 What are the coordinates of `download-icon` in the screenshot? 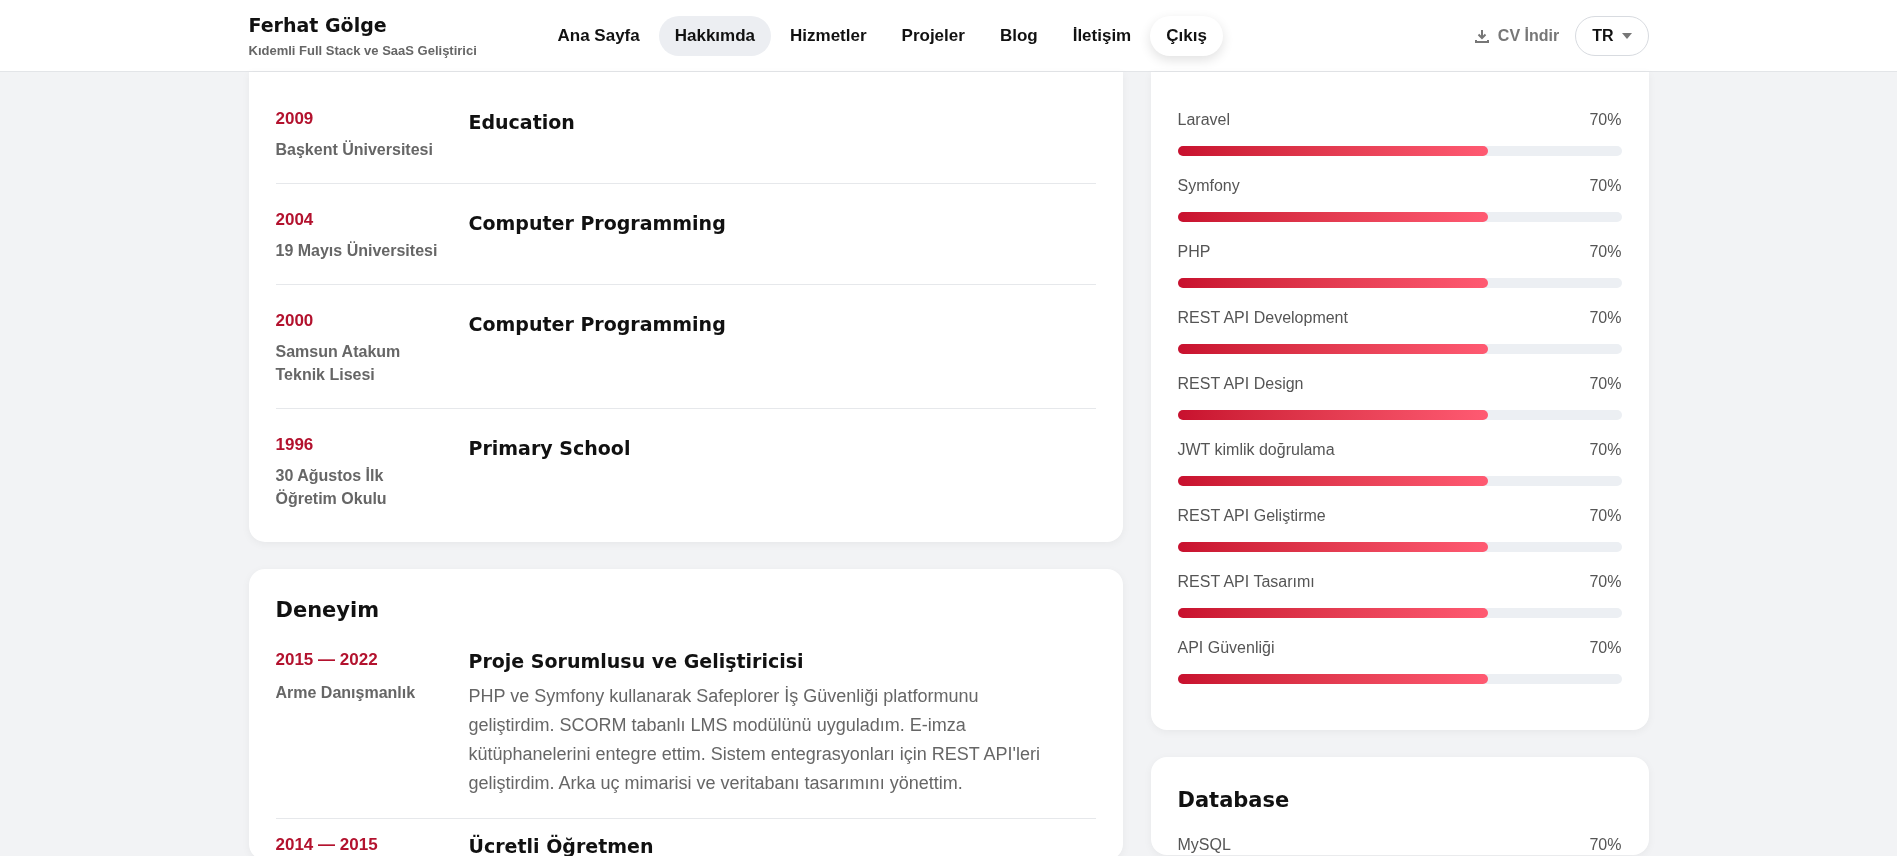 It's located at (1481, 35).